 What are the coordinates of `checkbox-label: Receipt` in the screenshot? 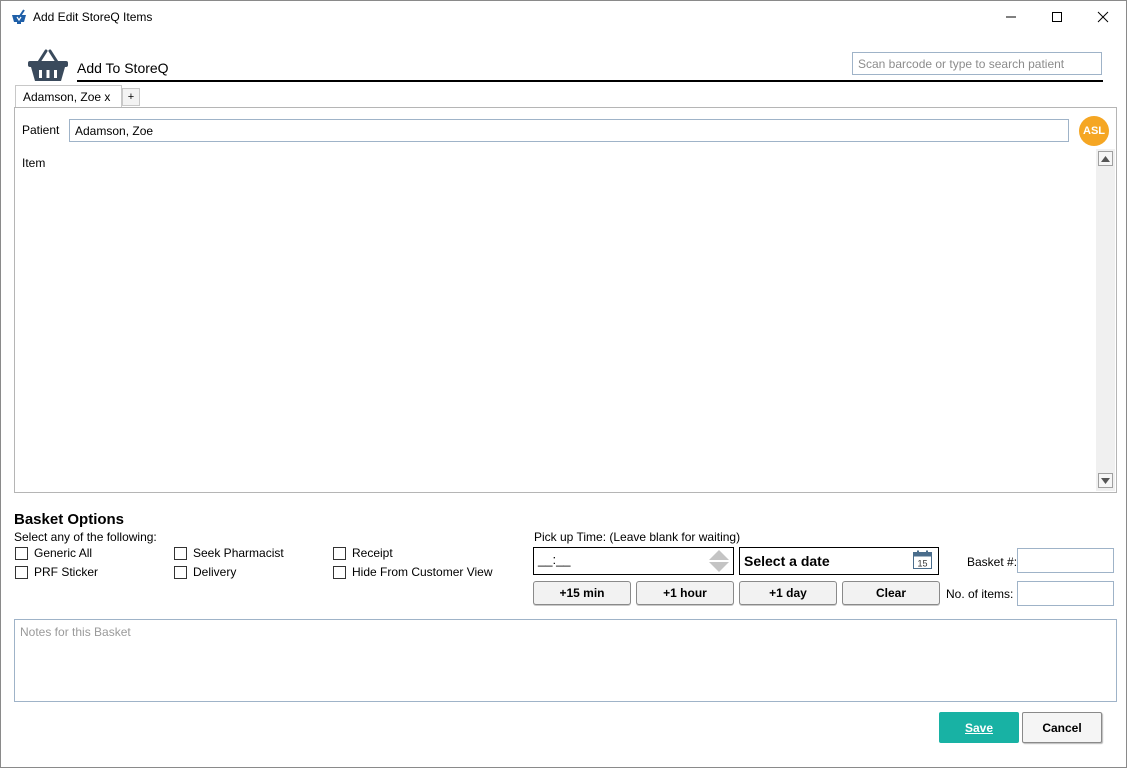 It's located at (372, 553).